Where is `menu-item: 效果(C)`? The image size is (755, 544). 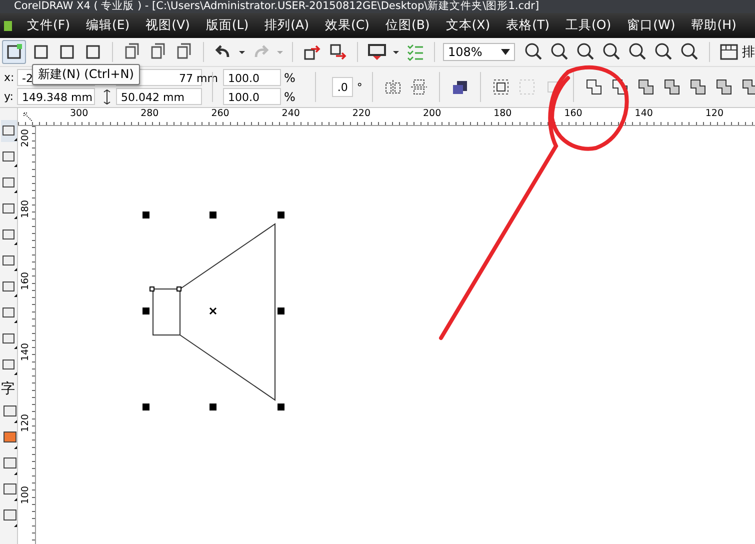
menu-item: 效果(C) is located at coordinates (347, 25).